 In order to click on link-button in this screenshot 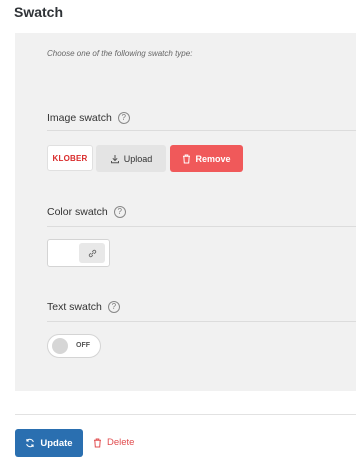, I will do `click(92, 253)`.